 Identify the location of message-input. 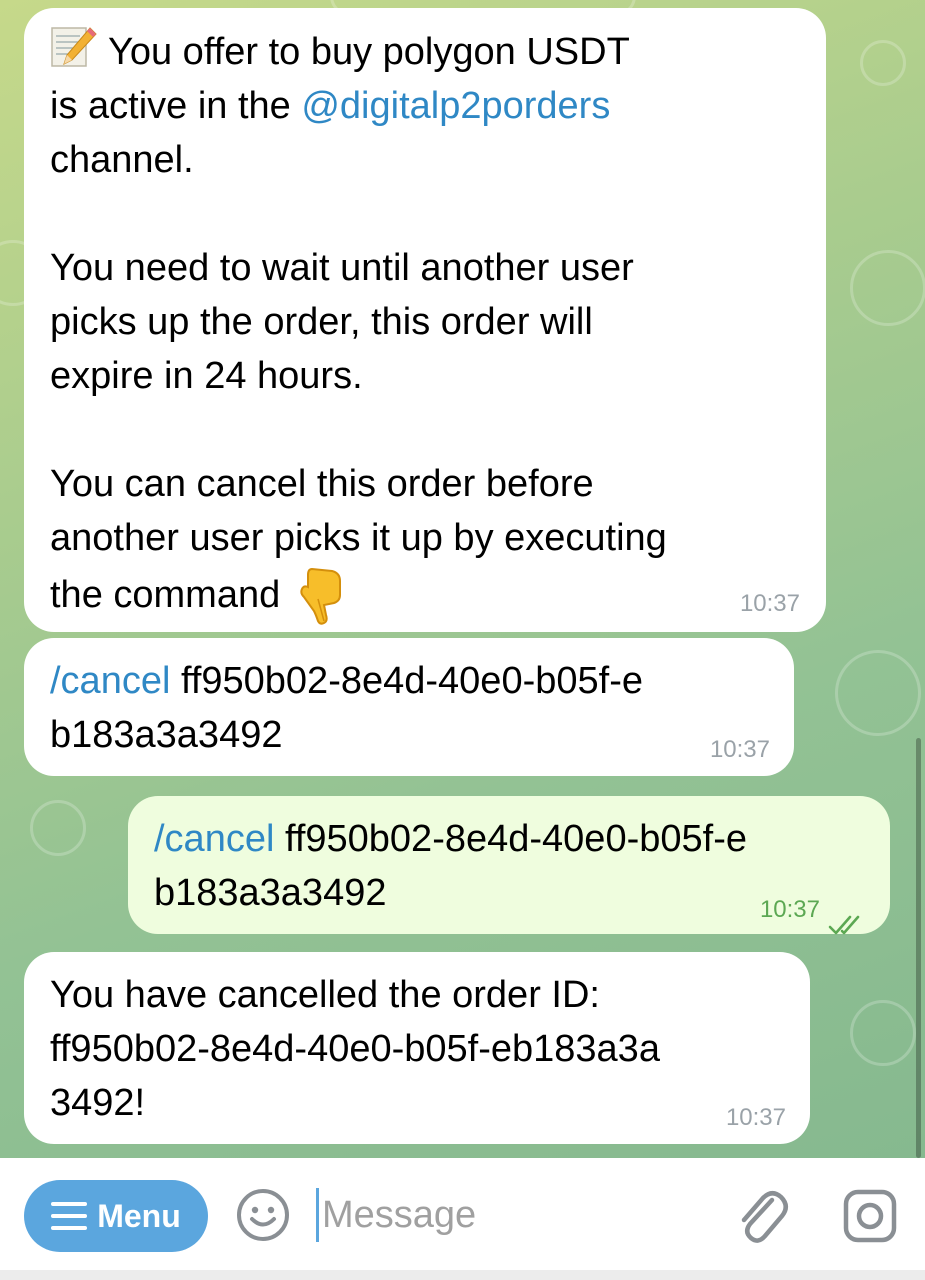
(512, 1215).